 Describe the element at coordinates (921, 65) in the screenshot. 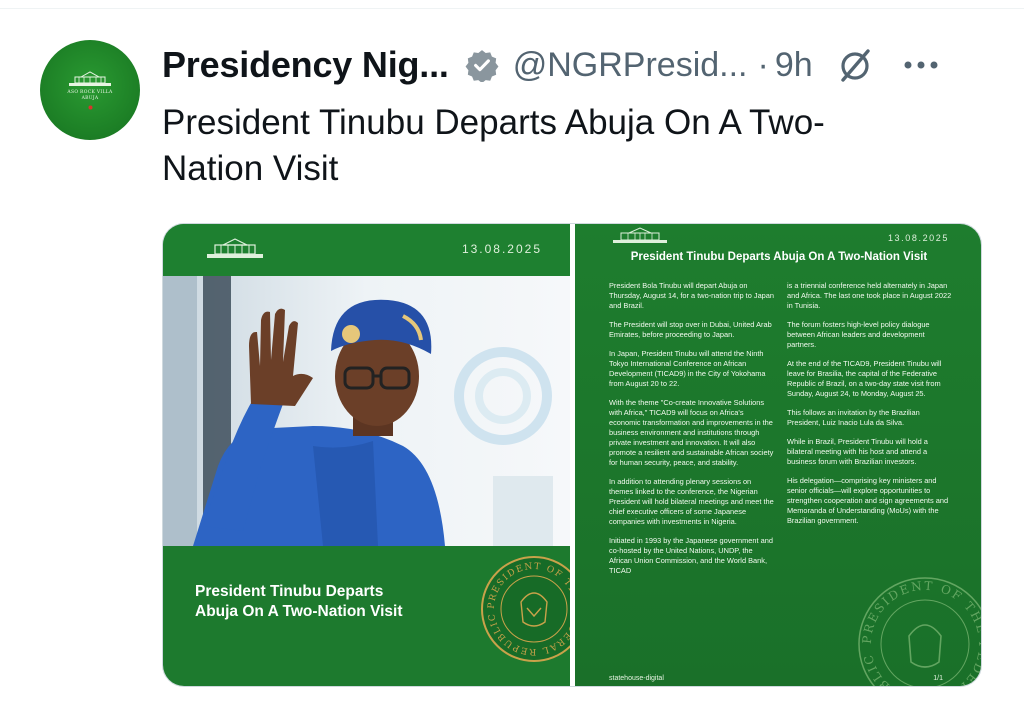

I see `more-options-icon` at that location.